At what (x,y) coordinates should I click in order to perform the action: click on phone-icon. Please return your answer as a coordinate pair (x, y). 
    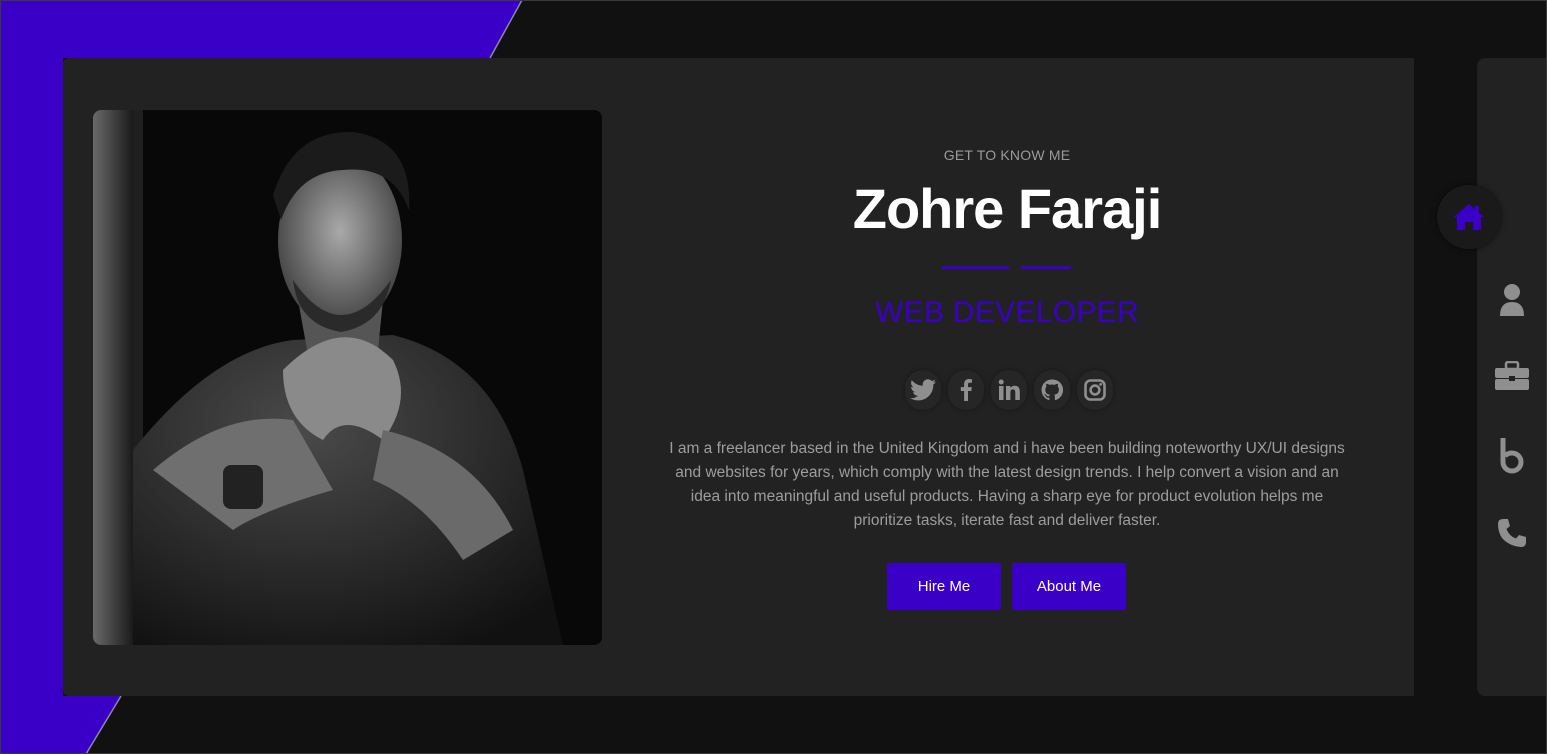
    Looking at the image, I should click on (1512, 533).